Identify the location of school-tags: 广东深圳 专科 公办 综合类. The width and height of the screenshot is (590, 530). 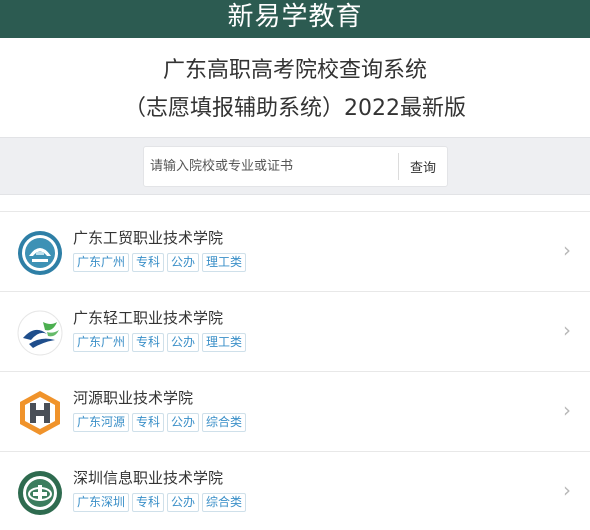
(161, 501).